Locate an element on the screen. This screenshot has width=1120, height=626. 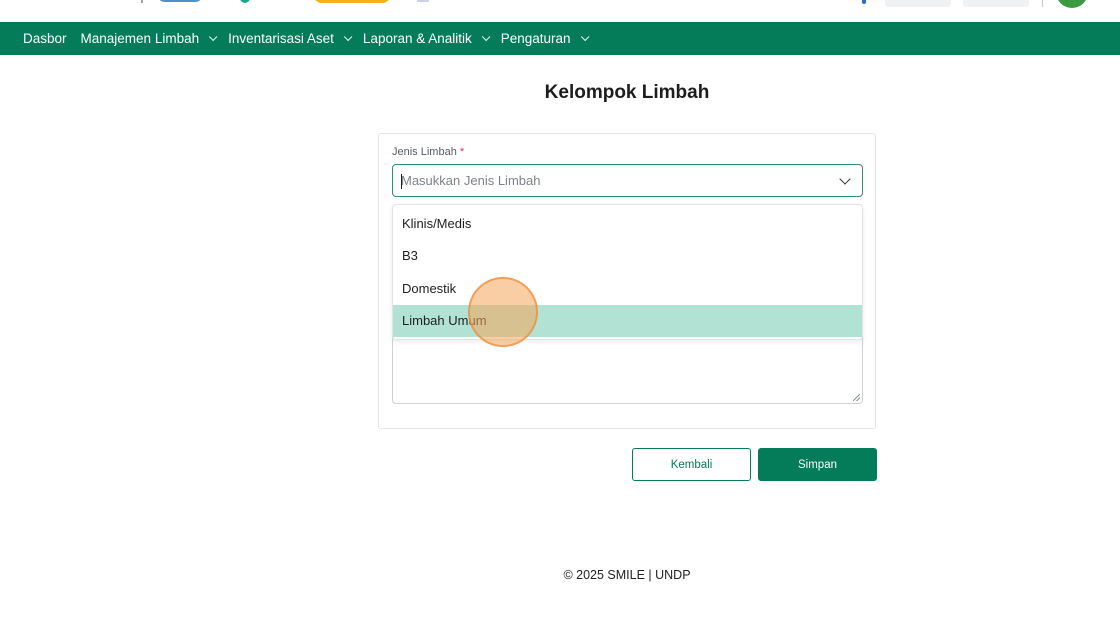
nav-item-manajemen-limbah: Manajemen Limbah is located at coordinates (149, 38).